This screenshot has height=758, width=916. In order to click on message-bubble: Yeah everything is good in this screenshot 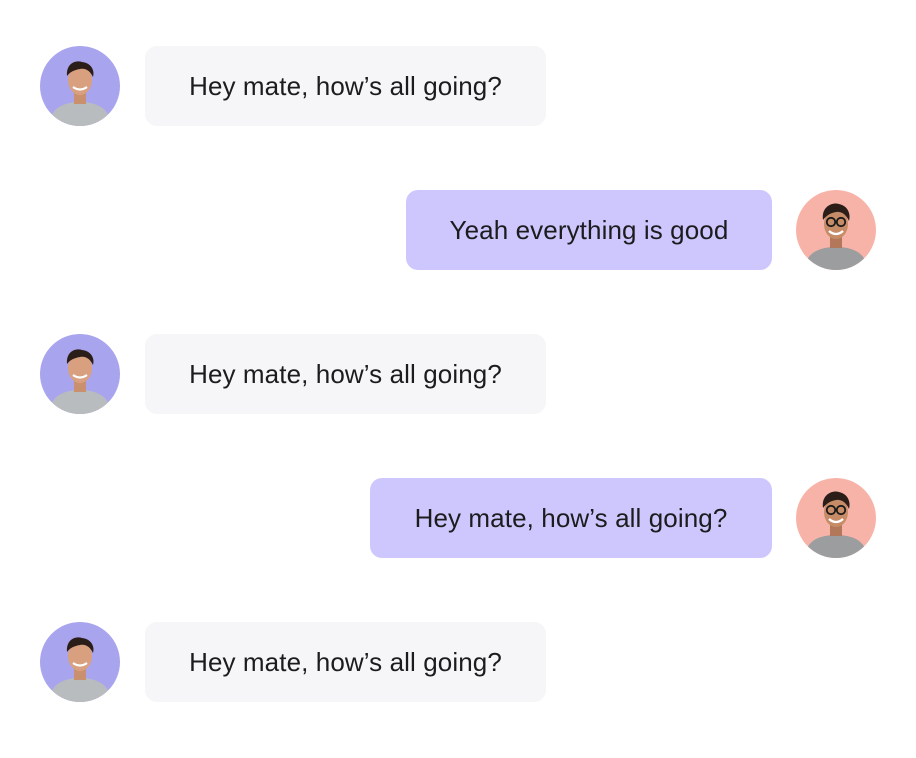, I will do `click(589, 230)`.